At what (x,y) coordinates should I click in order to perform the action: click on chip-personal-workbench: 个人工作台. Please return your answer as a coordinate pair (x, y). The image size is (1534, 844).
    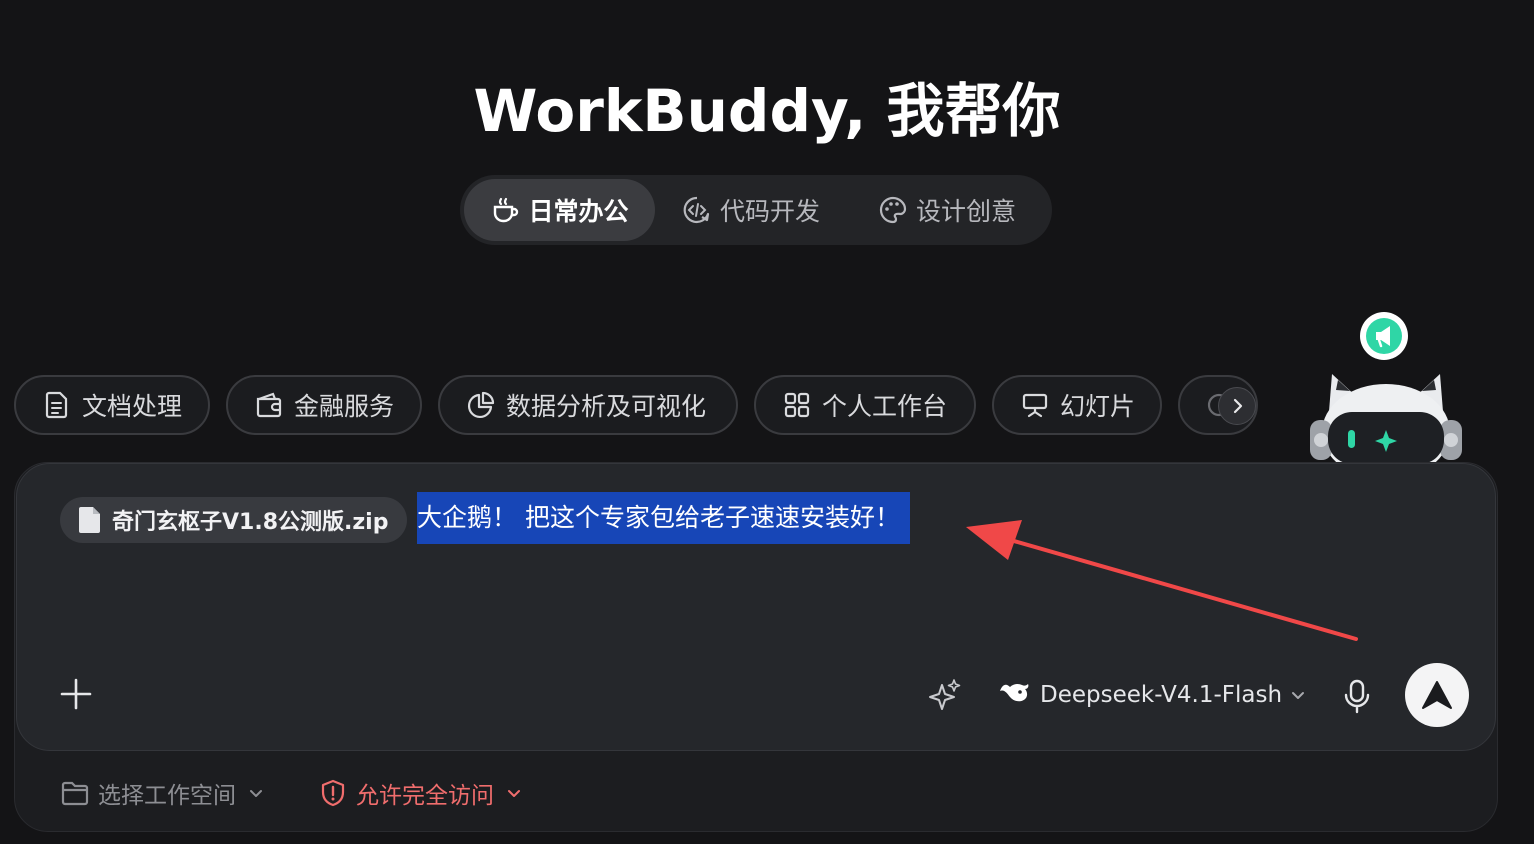
    Looking at the image, I should click on (865, 405).